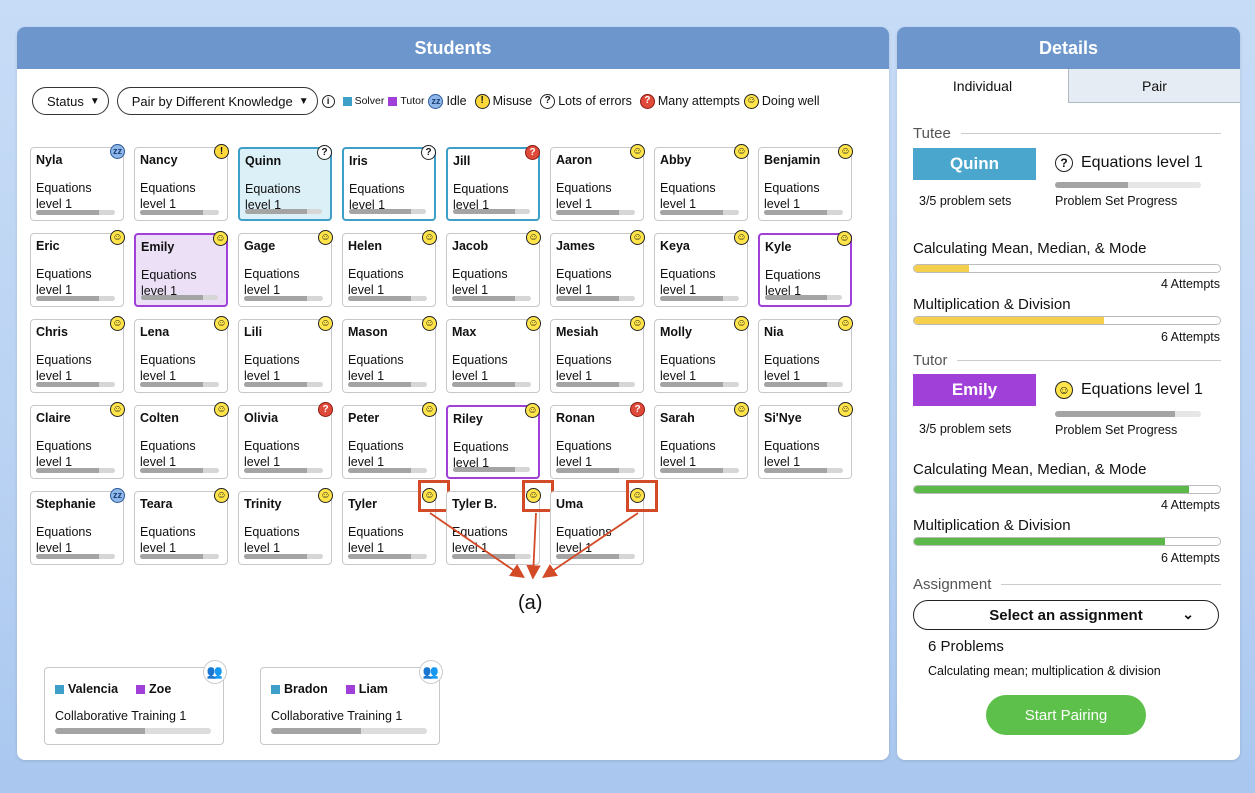  I want to click on tab-pair: Pair, so click(1154, 86).